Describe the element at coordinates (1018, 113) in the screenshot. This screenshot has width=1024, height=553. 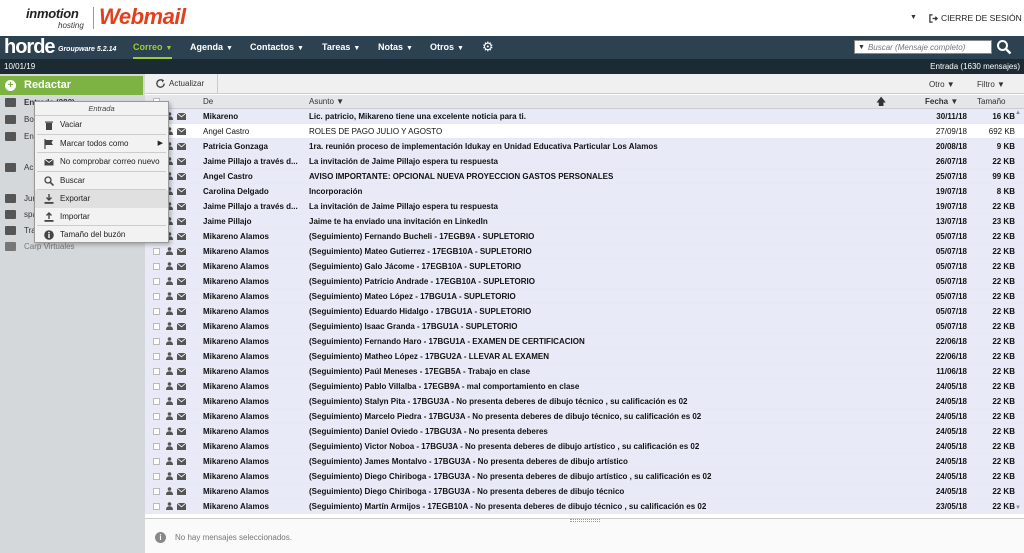
I see `scroll-up-icon: ▲` at that location.